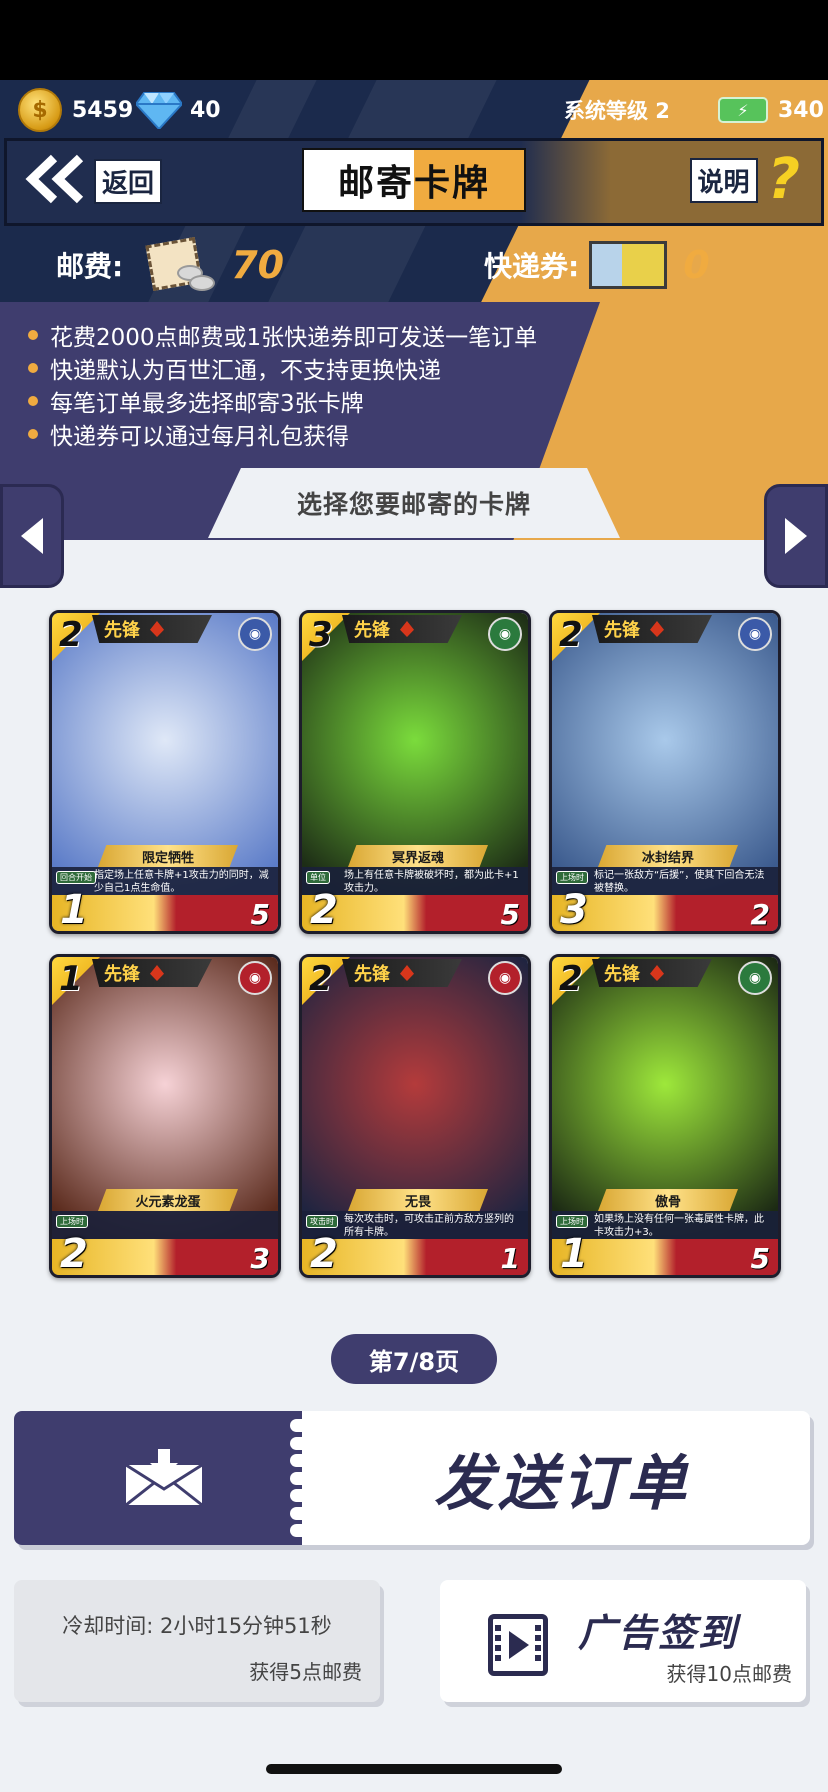 The width and height of the screenshot is (828, 1792). What do you see at coordinates (321, 635) in the screenshot?
I see `card-cost: 3` at bounding box center [321, 635].